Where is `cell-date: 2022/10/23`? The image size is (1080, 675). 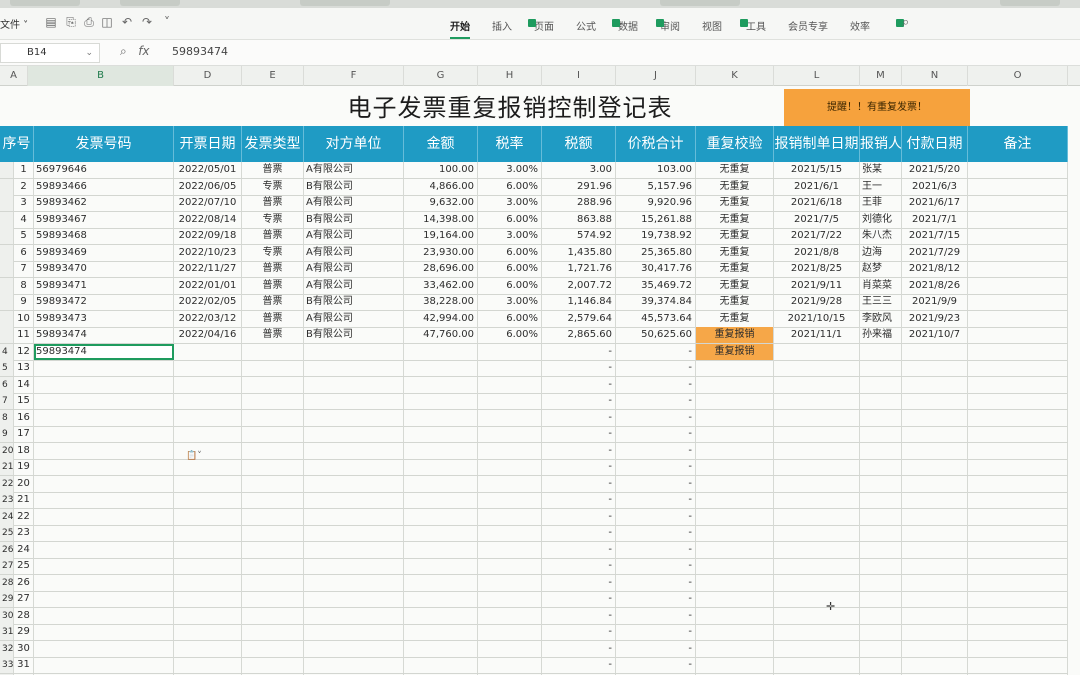
cell-date: 2022/10/23 is located at coordinates (208, 252).